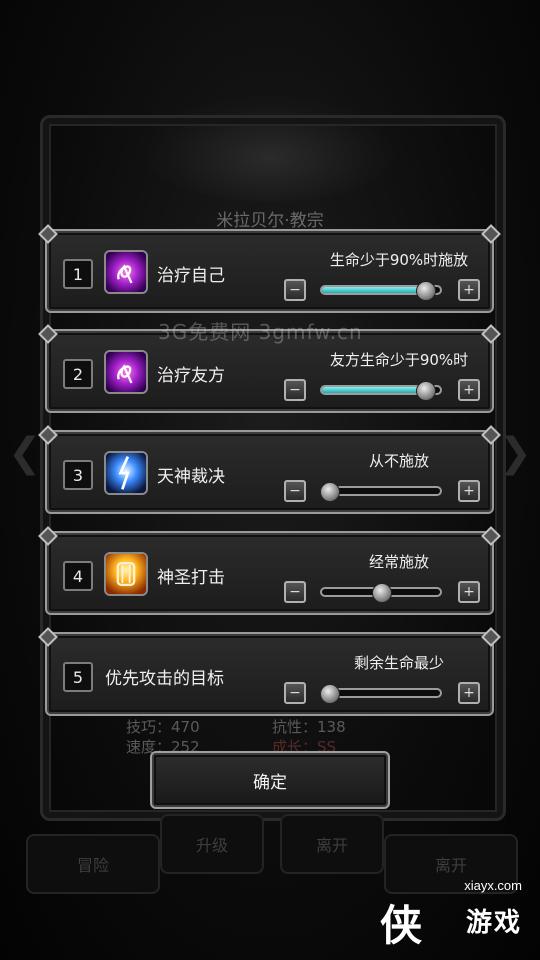 The image size is (540, 960). What do you see at coordinates (332, 844) in the screenshot?
I see `leave-button: 离开` at bounding box center [332, 844].